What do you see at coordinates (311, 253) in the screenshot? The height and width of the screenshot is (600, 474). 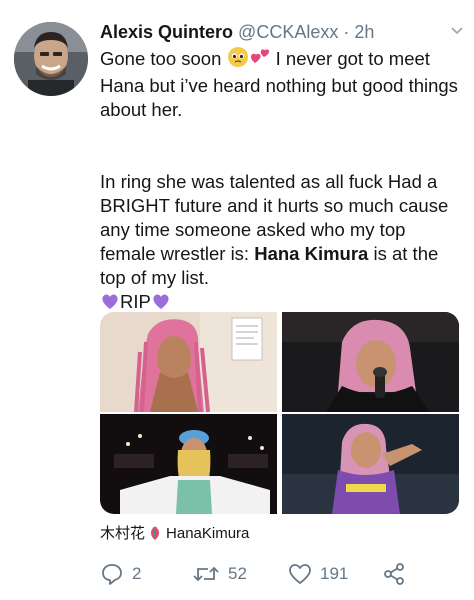 I see `bold-name: Hana Kimura` at bounding box center [311, 253].